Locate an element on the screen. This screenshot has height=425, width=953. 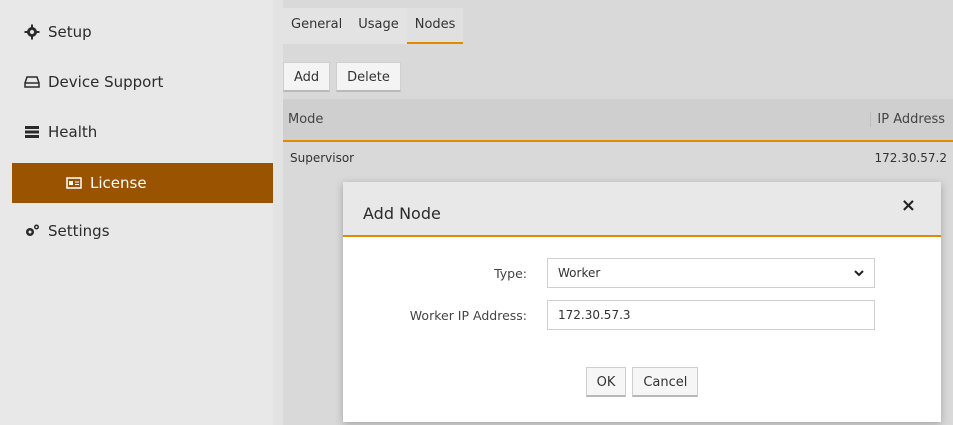
toolbar: Add Delete is located at coordinates (342, 77).